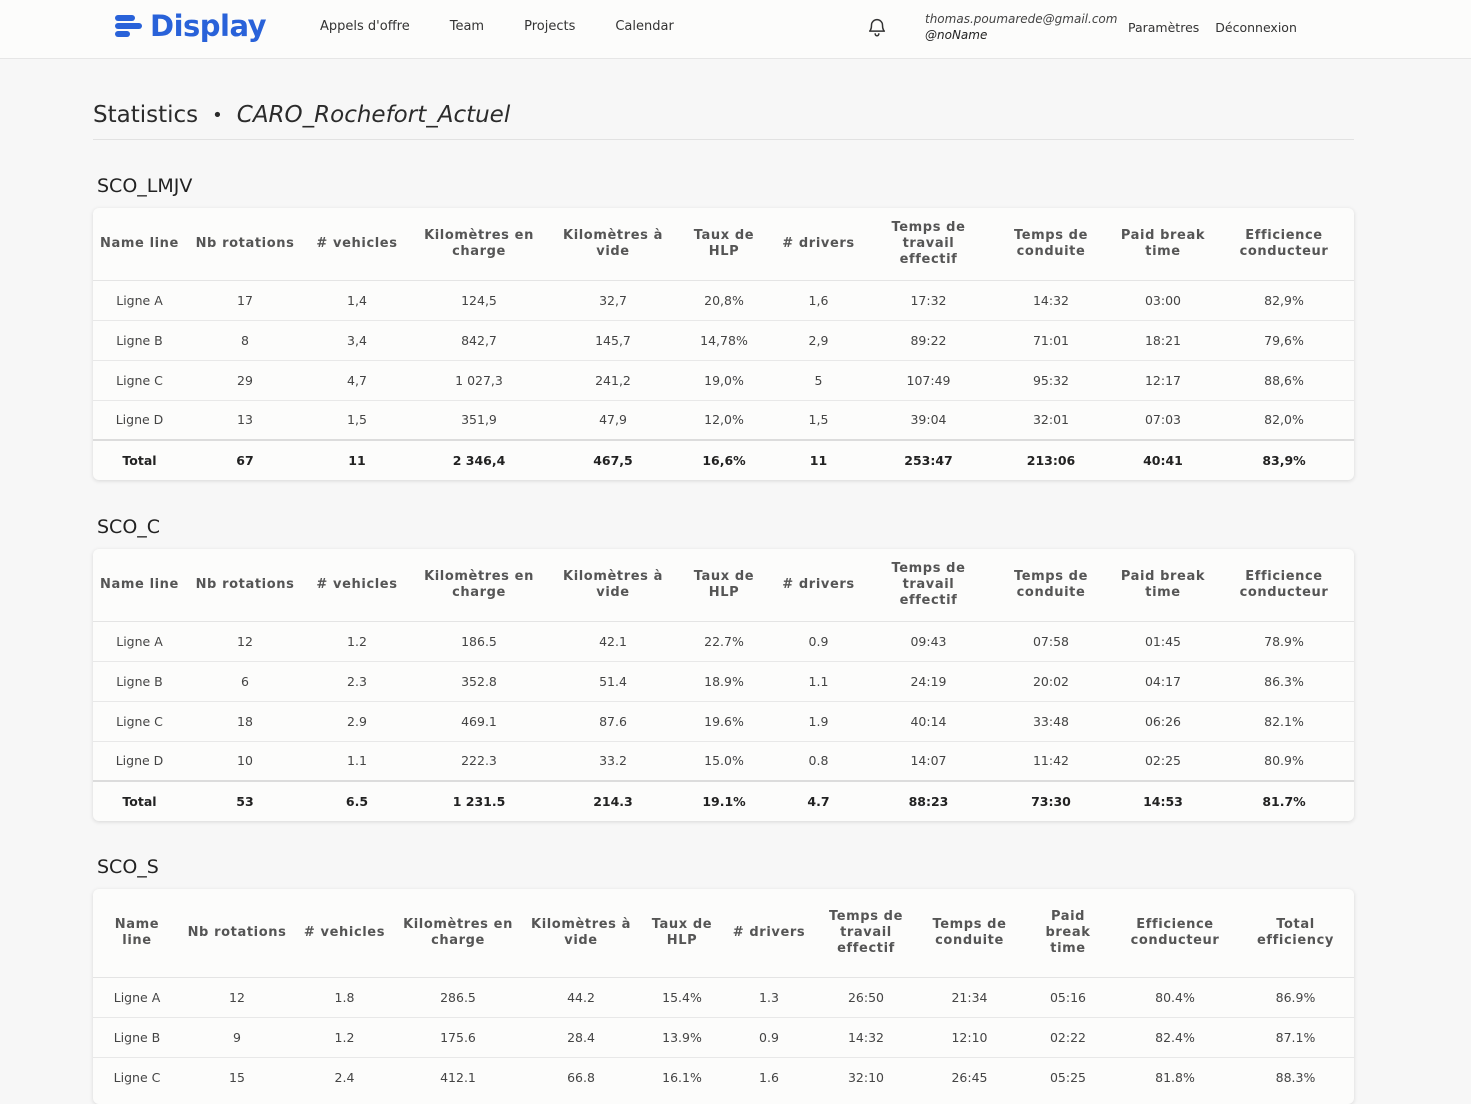 This screenshot has width=1471, height=1104. What do you see at coordinates (245, 641) in the screenshot?
I see `table-cell: 12` at bounding box center [245, 641].